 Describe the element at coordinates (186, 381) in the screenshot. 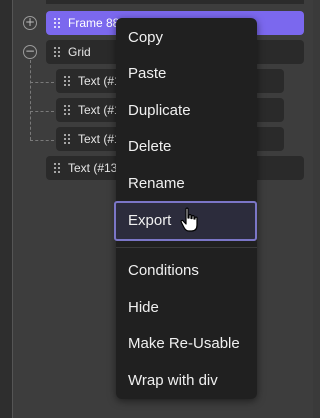

I see `menu-item-wrap-with-div: Wrap with div` at that location.